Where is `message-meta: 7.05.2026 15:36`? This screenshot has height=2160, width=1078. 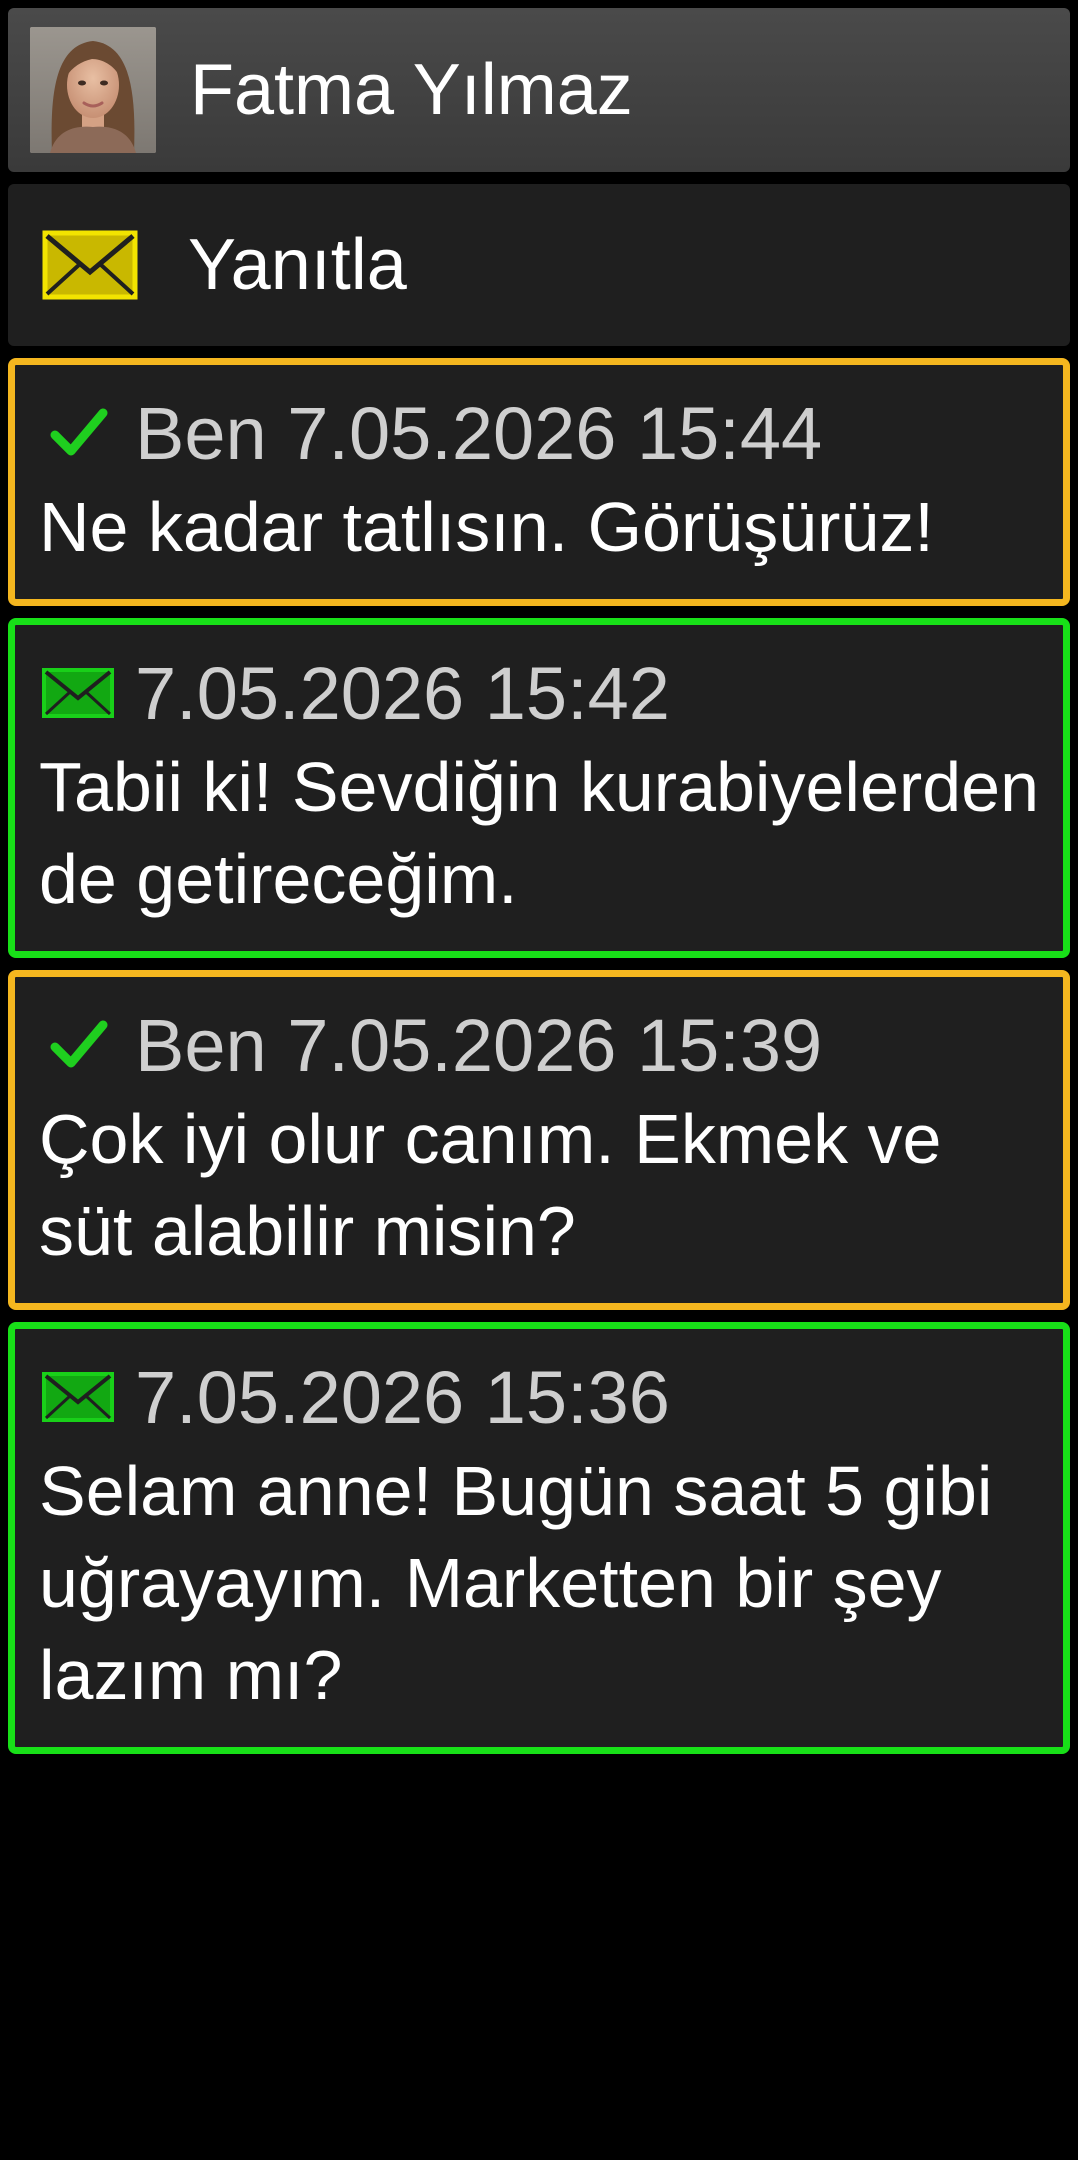 message-meta: 7.05.2026 15:36 is located at coordinates (540, 1397).